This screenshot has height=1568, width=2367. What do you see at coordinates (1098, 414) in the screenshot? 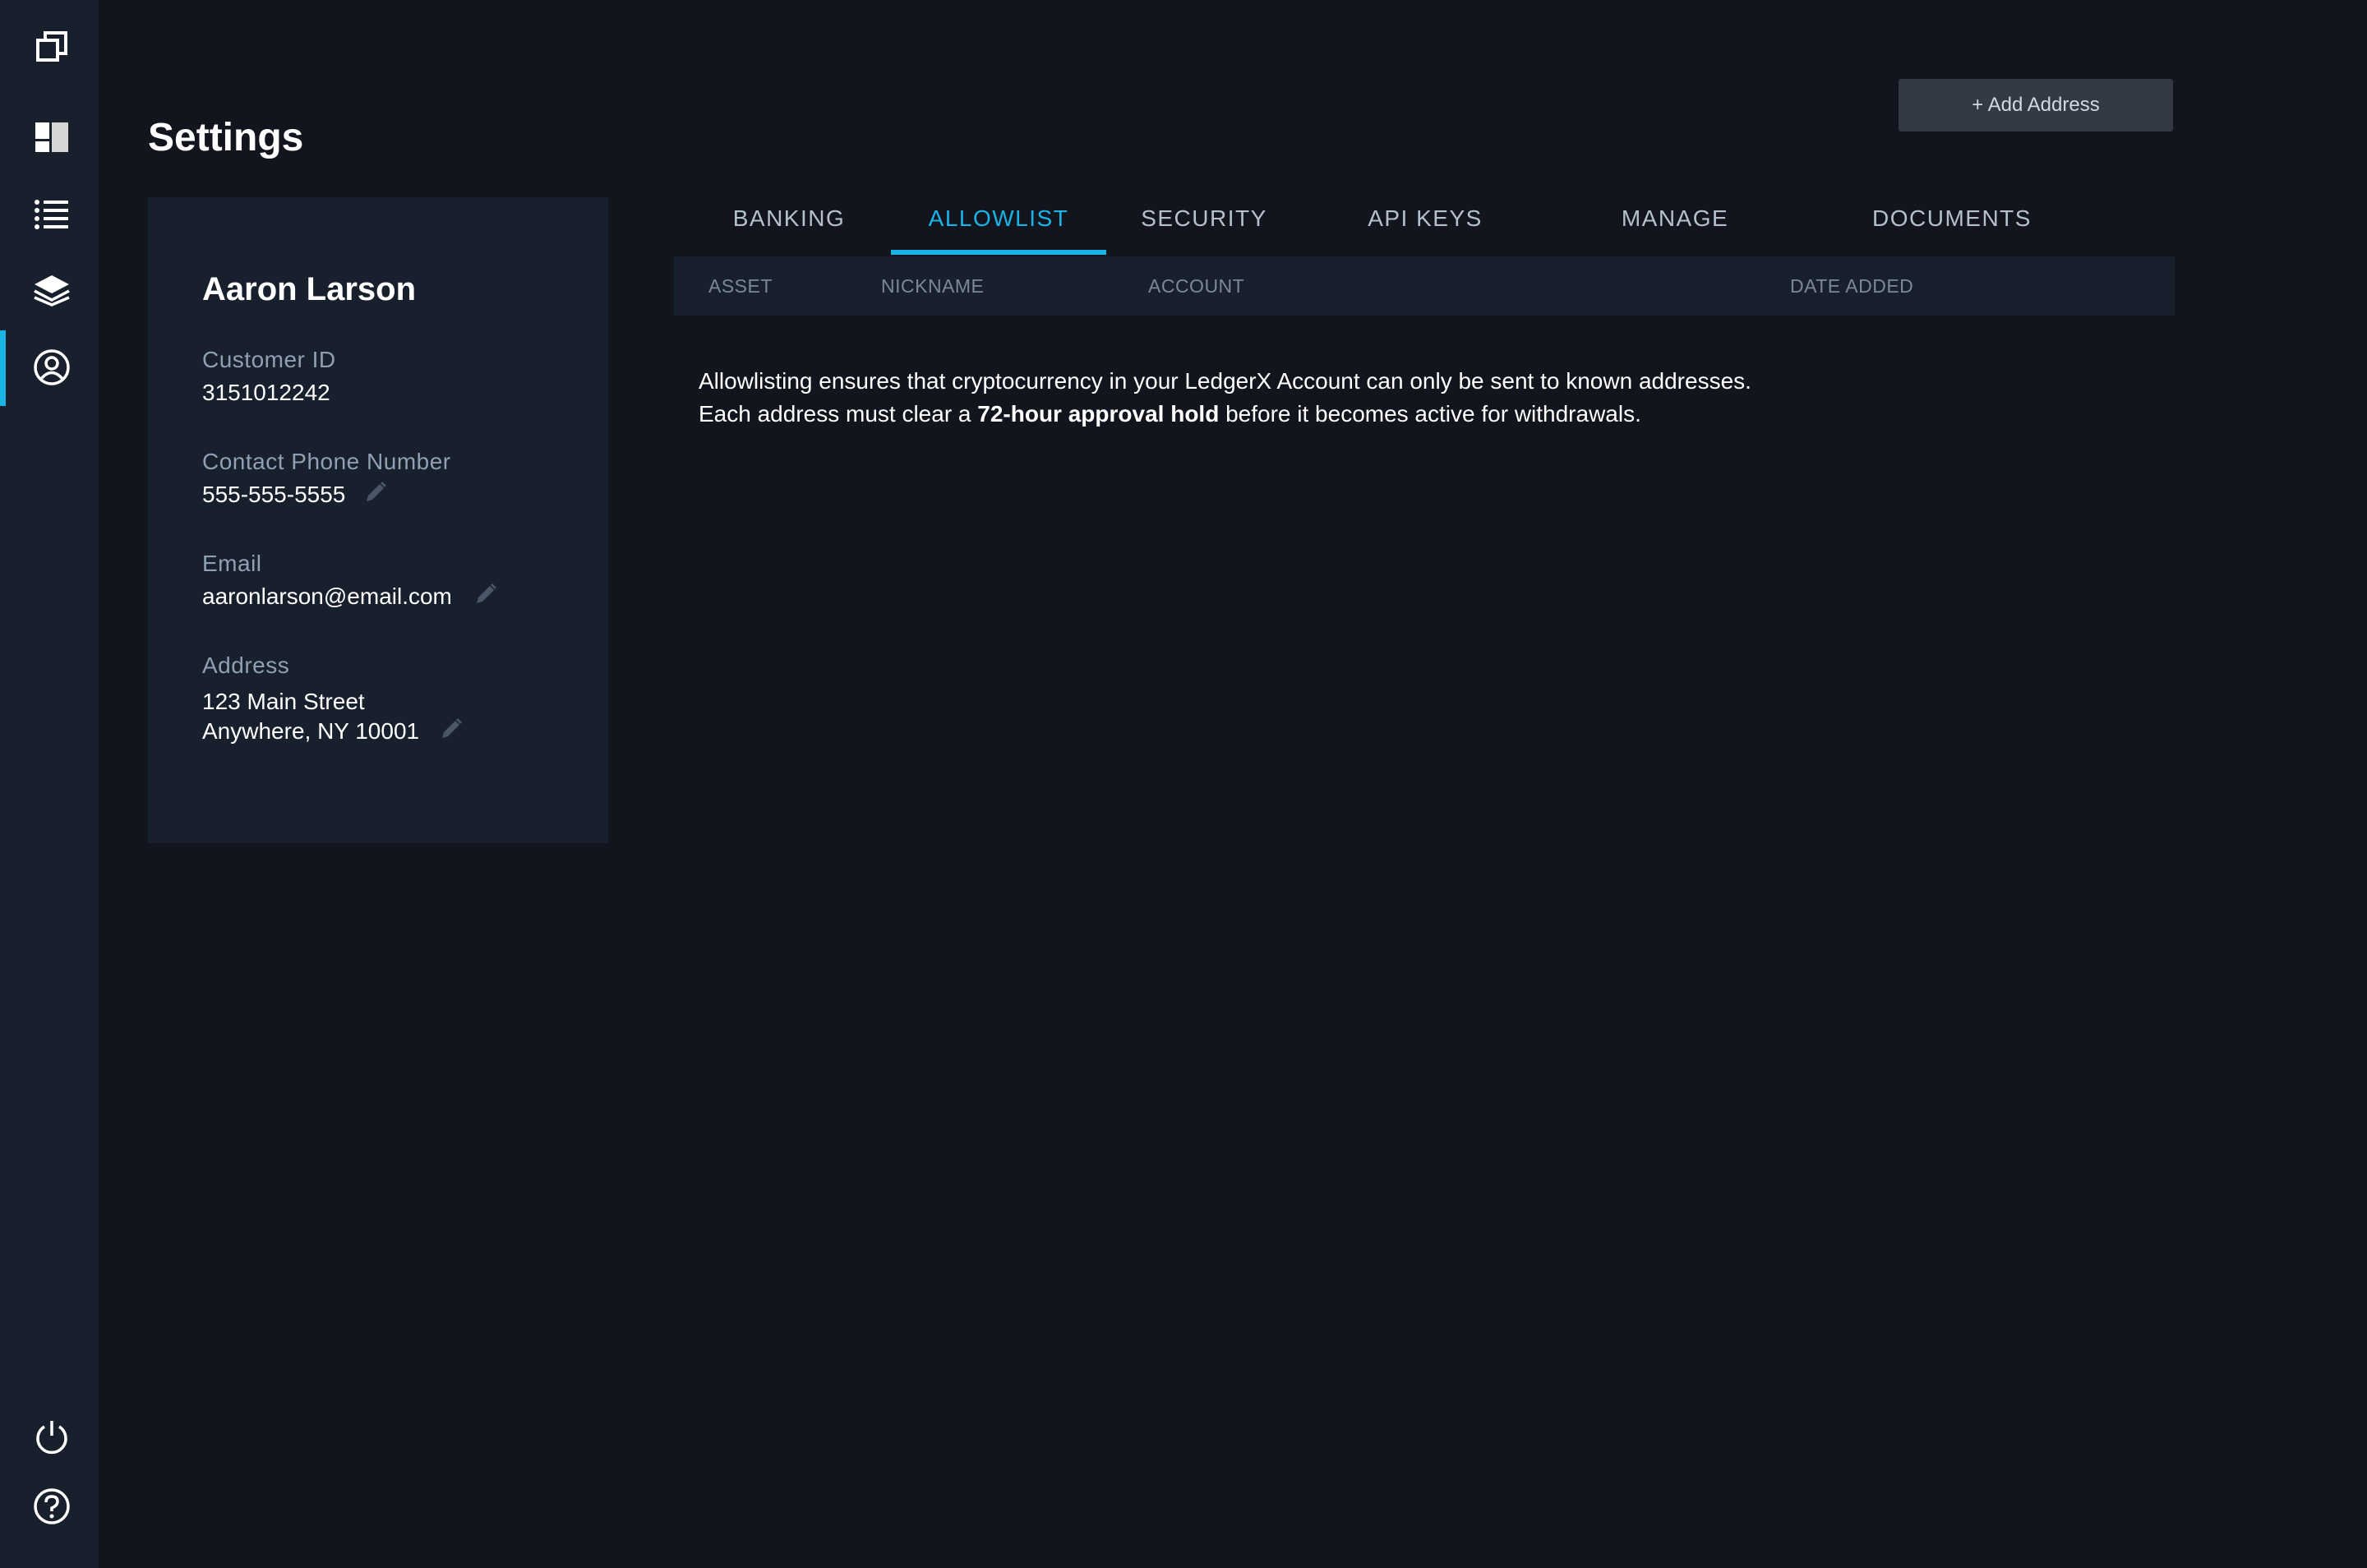
I see `info-approval-hold: 72-hour approval hold` at bounding box center [1098, 414].